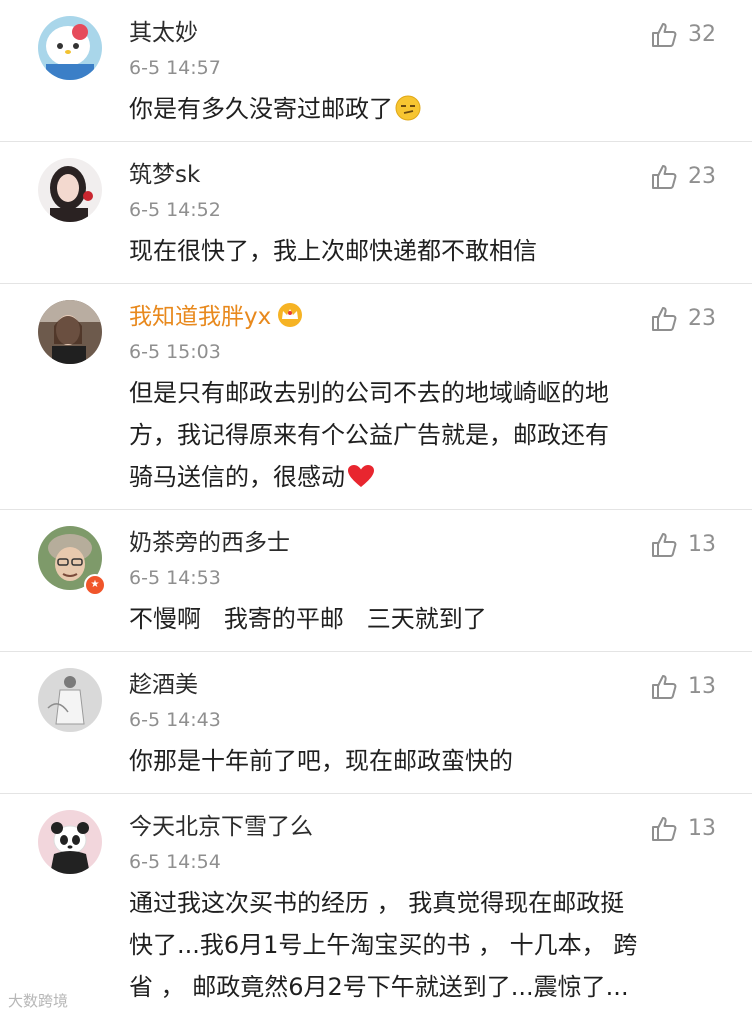 This screenshot has width=752, height=1017. What do you see at coordinates (175, 862) in the screenshot?
I see `timestamp: 6-5 14:54` at bounding box center [175, 862].